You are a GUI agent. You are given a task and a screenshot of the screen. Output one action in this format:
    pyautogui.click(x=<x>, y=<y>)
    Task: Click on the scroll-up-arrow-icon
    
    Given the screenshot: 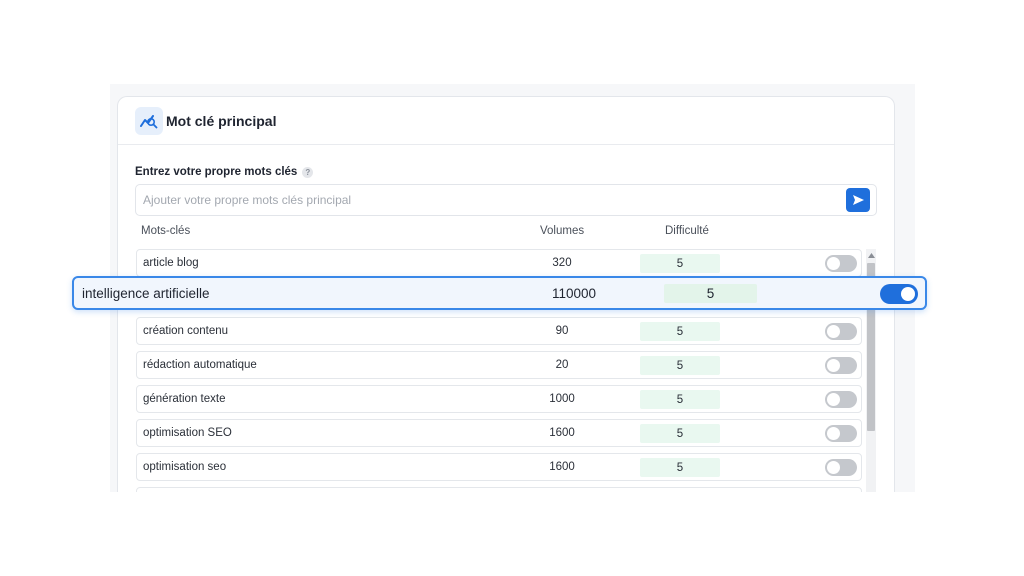 What is the action you would take?
    pyautogui.click(x=871, y=255)
    